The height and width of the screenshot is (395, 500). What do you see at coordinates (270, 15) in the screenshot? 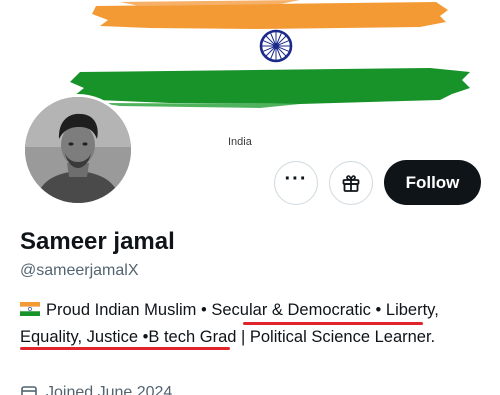
I see `saffron-stroke` at bounding box center [270, 15].